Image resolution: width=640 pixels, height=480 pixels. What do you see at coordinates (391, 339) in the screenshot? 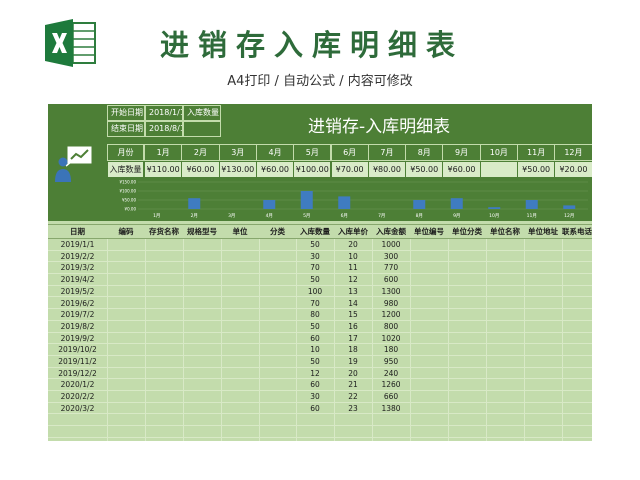
I see `table-cell-amount: 1020` at bounding box center [391, 339].